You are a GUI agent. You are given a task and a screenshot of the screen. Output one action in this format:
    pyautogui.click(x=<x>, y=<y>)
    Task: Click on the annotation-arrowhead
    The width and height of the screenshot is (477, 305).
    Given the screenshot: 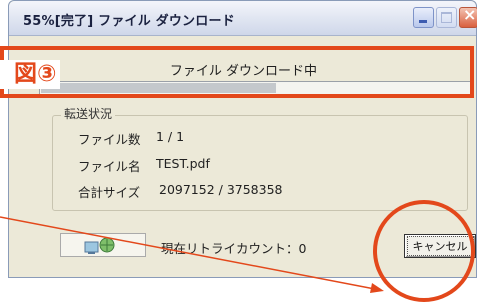 What is the action you would take?
    pyautogui.click(x=377, y=288)
    